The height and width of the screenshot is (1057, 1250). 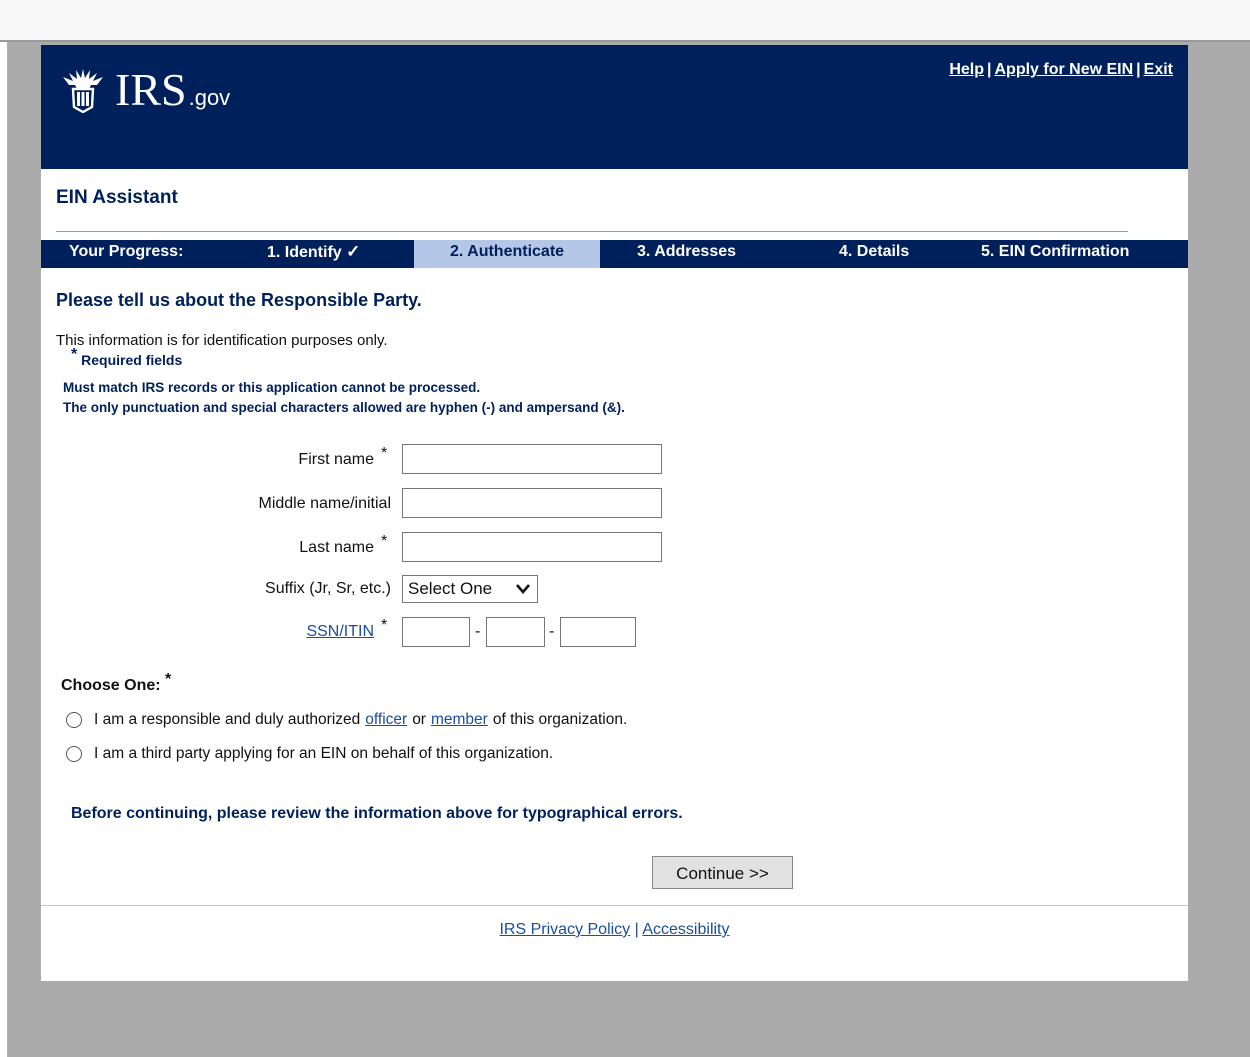 What do you see at coordinates (592, 231) in the screenshot?
I see `title-divider` at bounding box center [592, 231].